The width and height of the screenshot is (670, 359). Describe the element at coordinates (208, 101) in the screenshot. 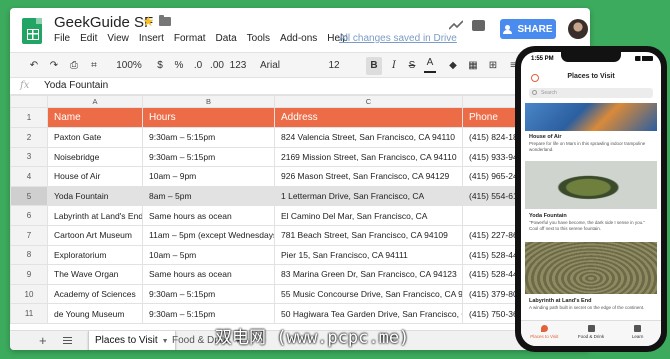

I see `column-header-b: B` at that location.